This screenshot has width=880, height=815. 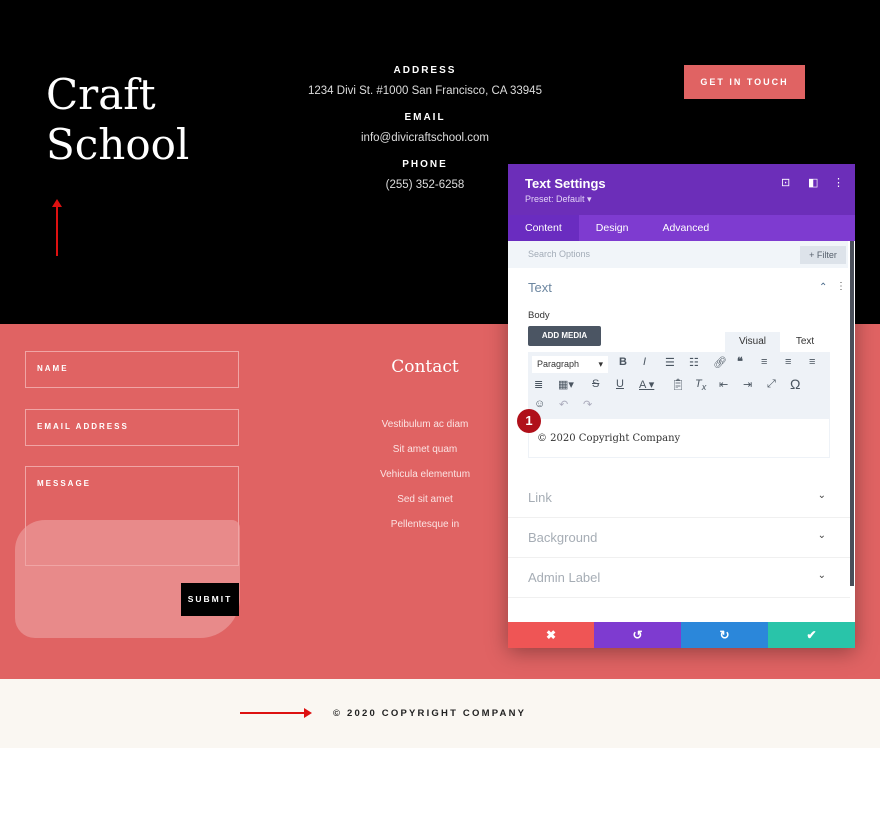 I want to click on contact-link: Pellentesque in, so click(x=425, y=524).